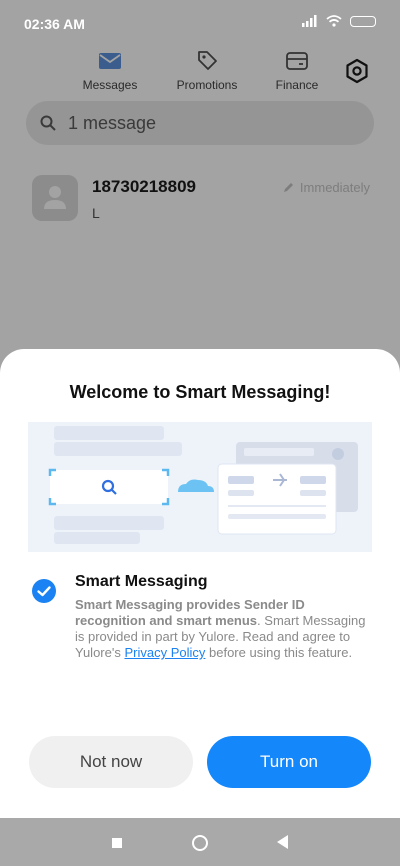 This screenshot has height=866, width=400. What do you see at coordinates (207, 60) in the screenshot?
I see `tag-icon` at bounding box center [207, 60].